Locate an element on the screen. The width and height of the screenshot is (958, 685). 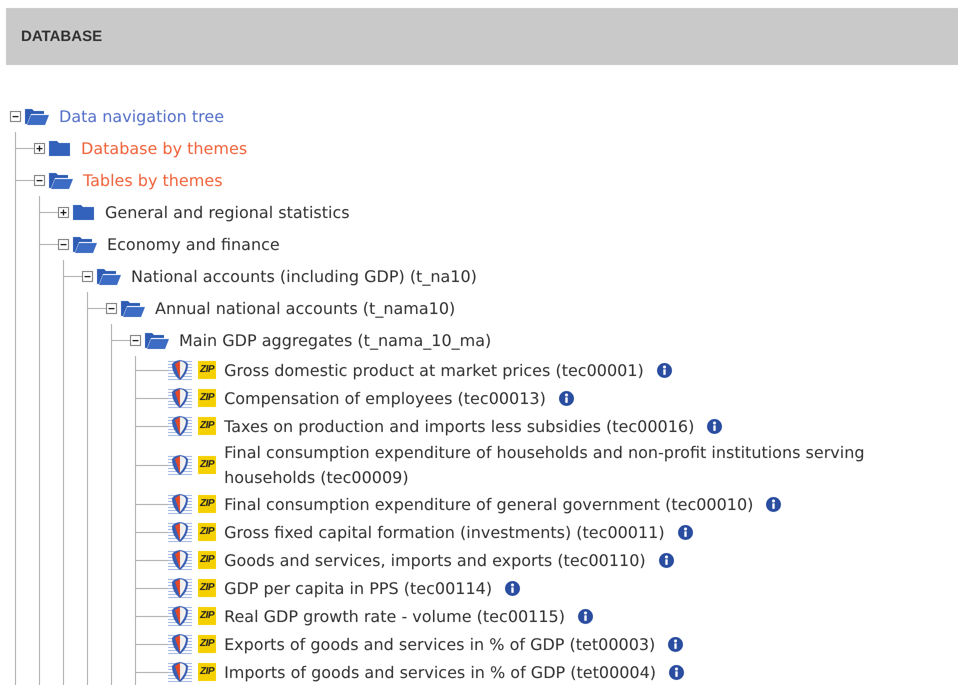
dataset-link: Gross fixed capital formation (investments) (tec00011) is located at coordinates (444, 532).